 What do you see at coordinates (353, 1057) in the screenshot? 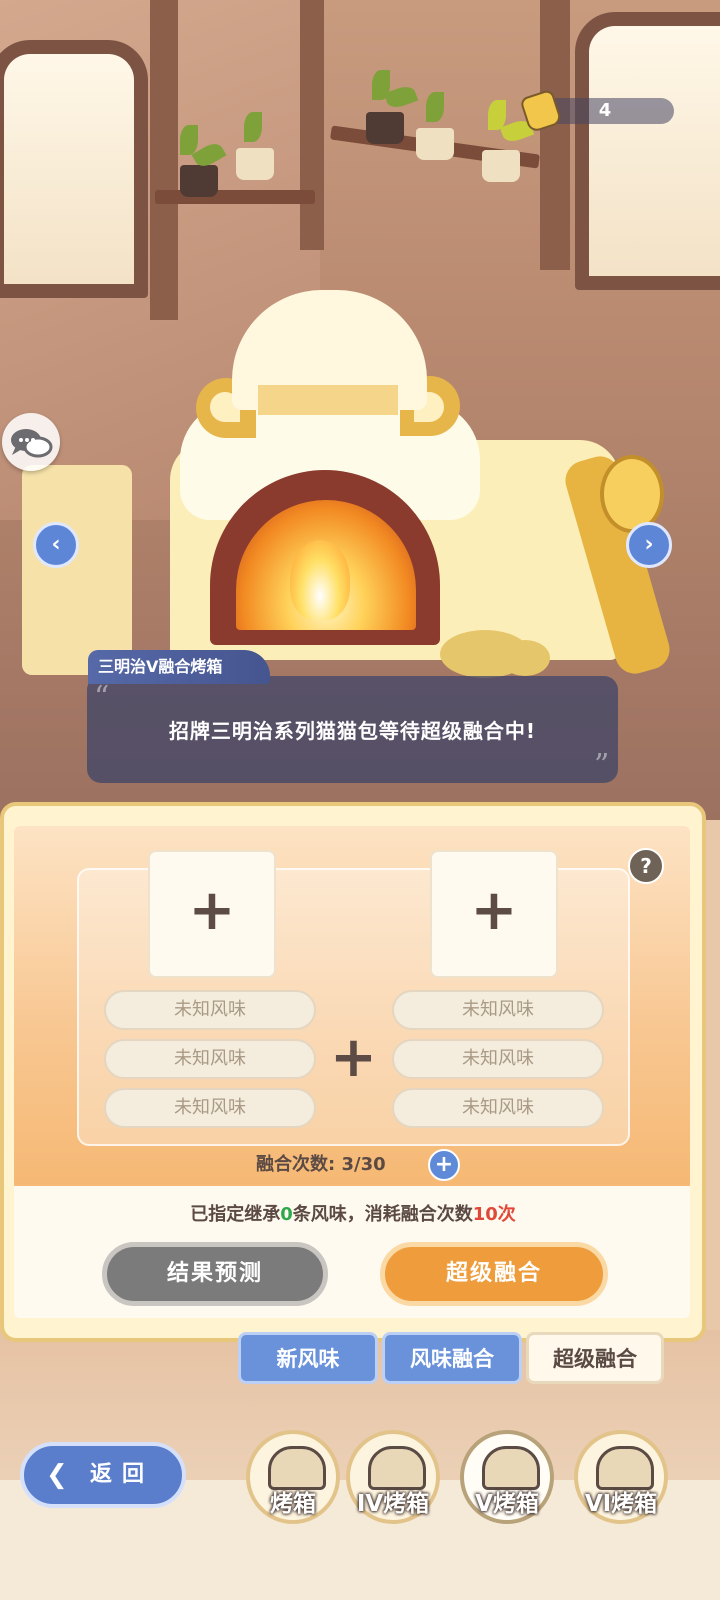
I see `fusion-plus-sign: +` at bounding box center [353, 1057].